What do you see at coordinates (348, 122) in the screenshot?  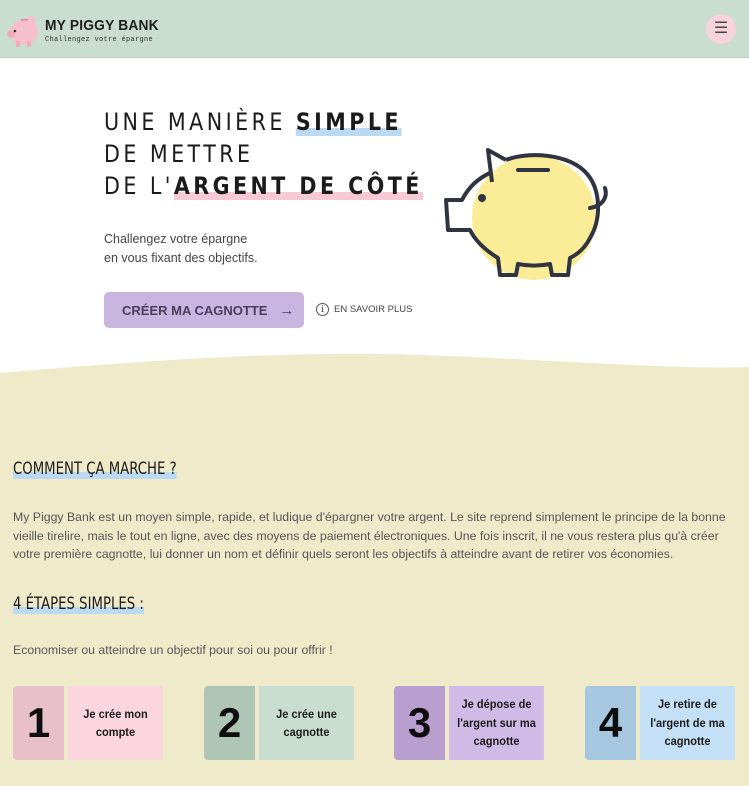 I see `hero-title-highlight-simple: SIMPLE` at bounding box center [348, 122].